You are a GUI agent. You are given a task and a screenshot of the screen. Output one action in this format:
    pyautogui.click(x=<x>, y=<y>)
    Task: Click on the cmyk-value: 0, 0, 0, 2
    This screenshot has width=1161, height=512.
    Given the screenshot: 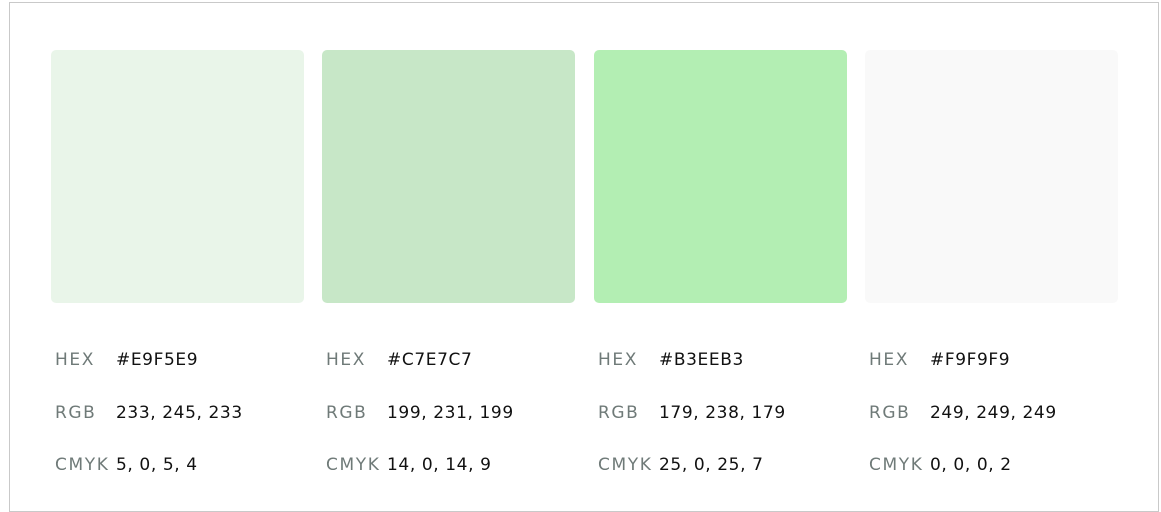 What is the action you would take?
    pyautogui.click(x=971, y=465)
    